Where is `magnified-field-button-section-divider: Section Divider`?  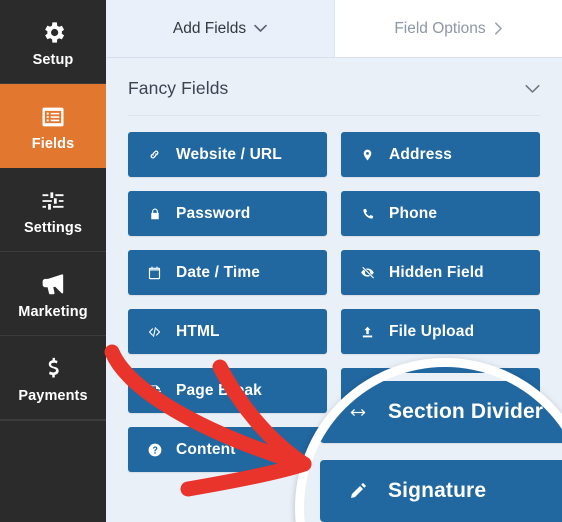
magnified-field-button-section-divider: Section Divider is located at coordinates (441, 412).